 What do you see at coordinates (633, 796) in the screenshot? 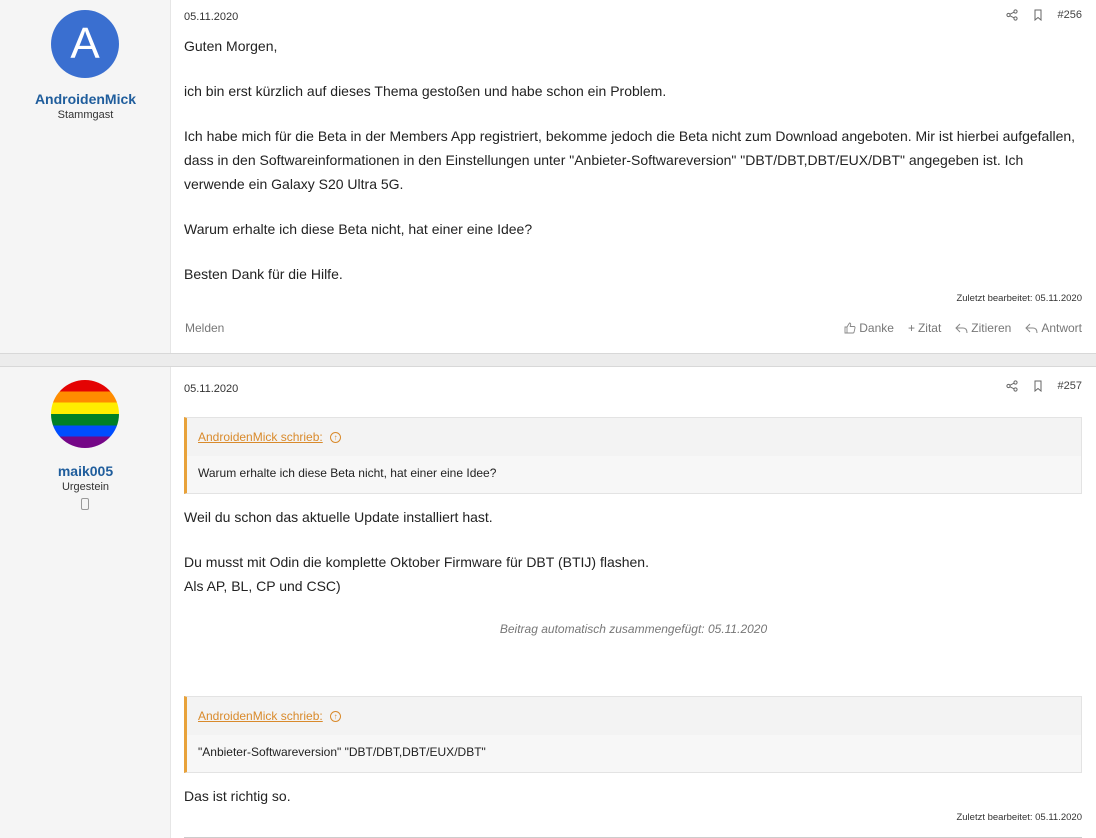
I see `post-body: Das ist richtig so.` at bounding box center [633, 796].